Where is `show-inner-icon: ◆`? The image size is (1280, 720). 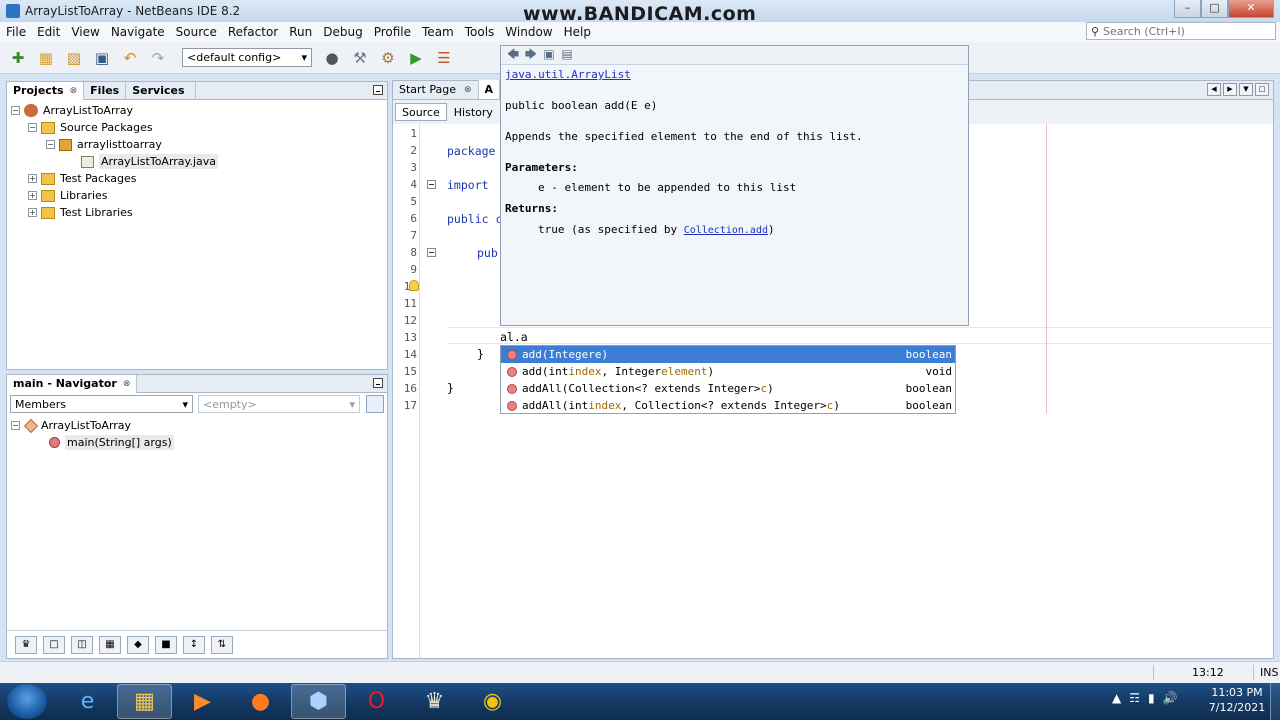
show-inner-icon: ◆ is located at coordinates (138, 644).